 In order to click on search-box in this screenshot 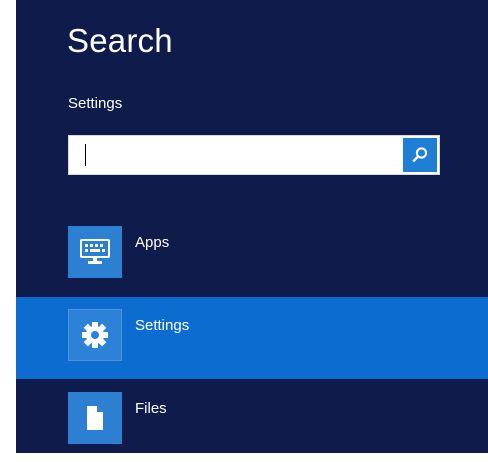, I will do `click(254, 155)`.